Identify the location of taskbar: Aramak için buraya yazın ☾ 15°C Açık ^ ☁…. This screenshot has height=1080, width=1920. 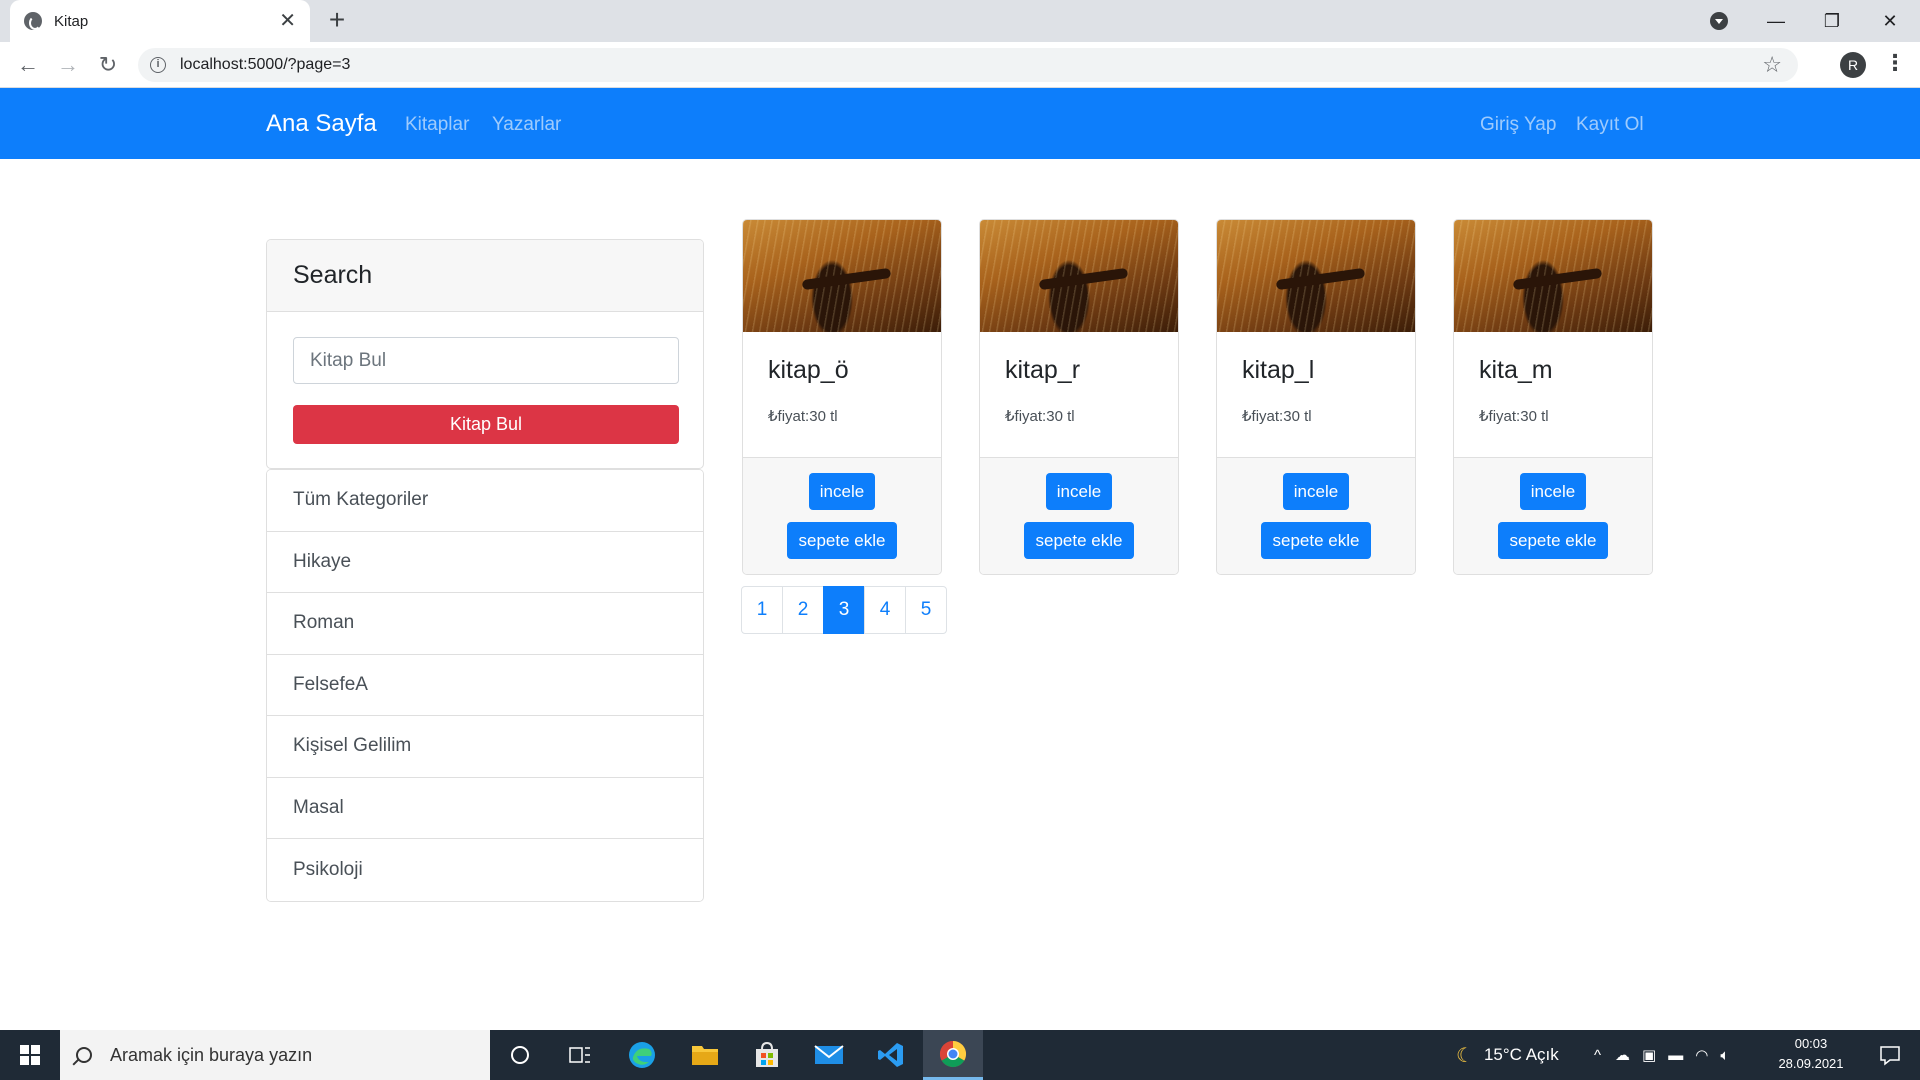
(960, 1055).